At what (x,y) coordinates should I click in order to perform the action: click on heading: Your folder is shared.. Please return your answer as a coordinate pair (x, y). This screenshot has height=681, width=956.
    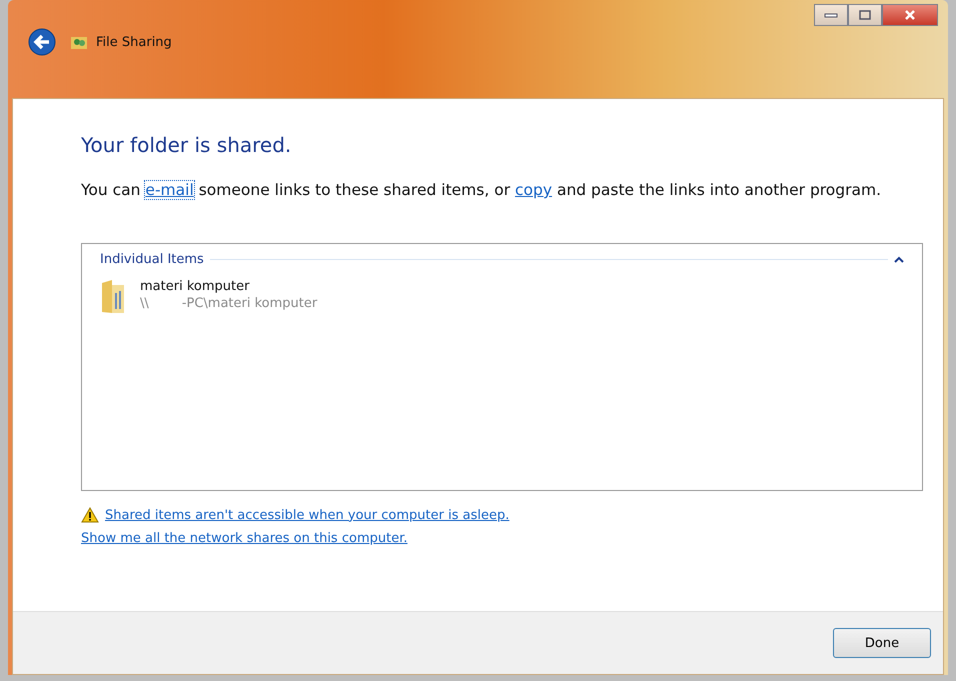
    Looking at the image, I should click on (186, 145).